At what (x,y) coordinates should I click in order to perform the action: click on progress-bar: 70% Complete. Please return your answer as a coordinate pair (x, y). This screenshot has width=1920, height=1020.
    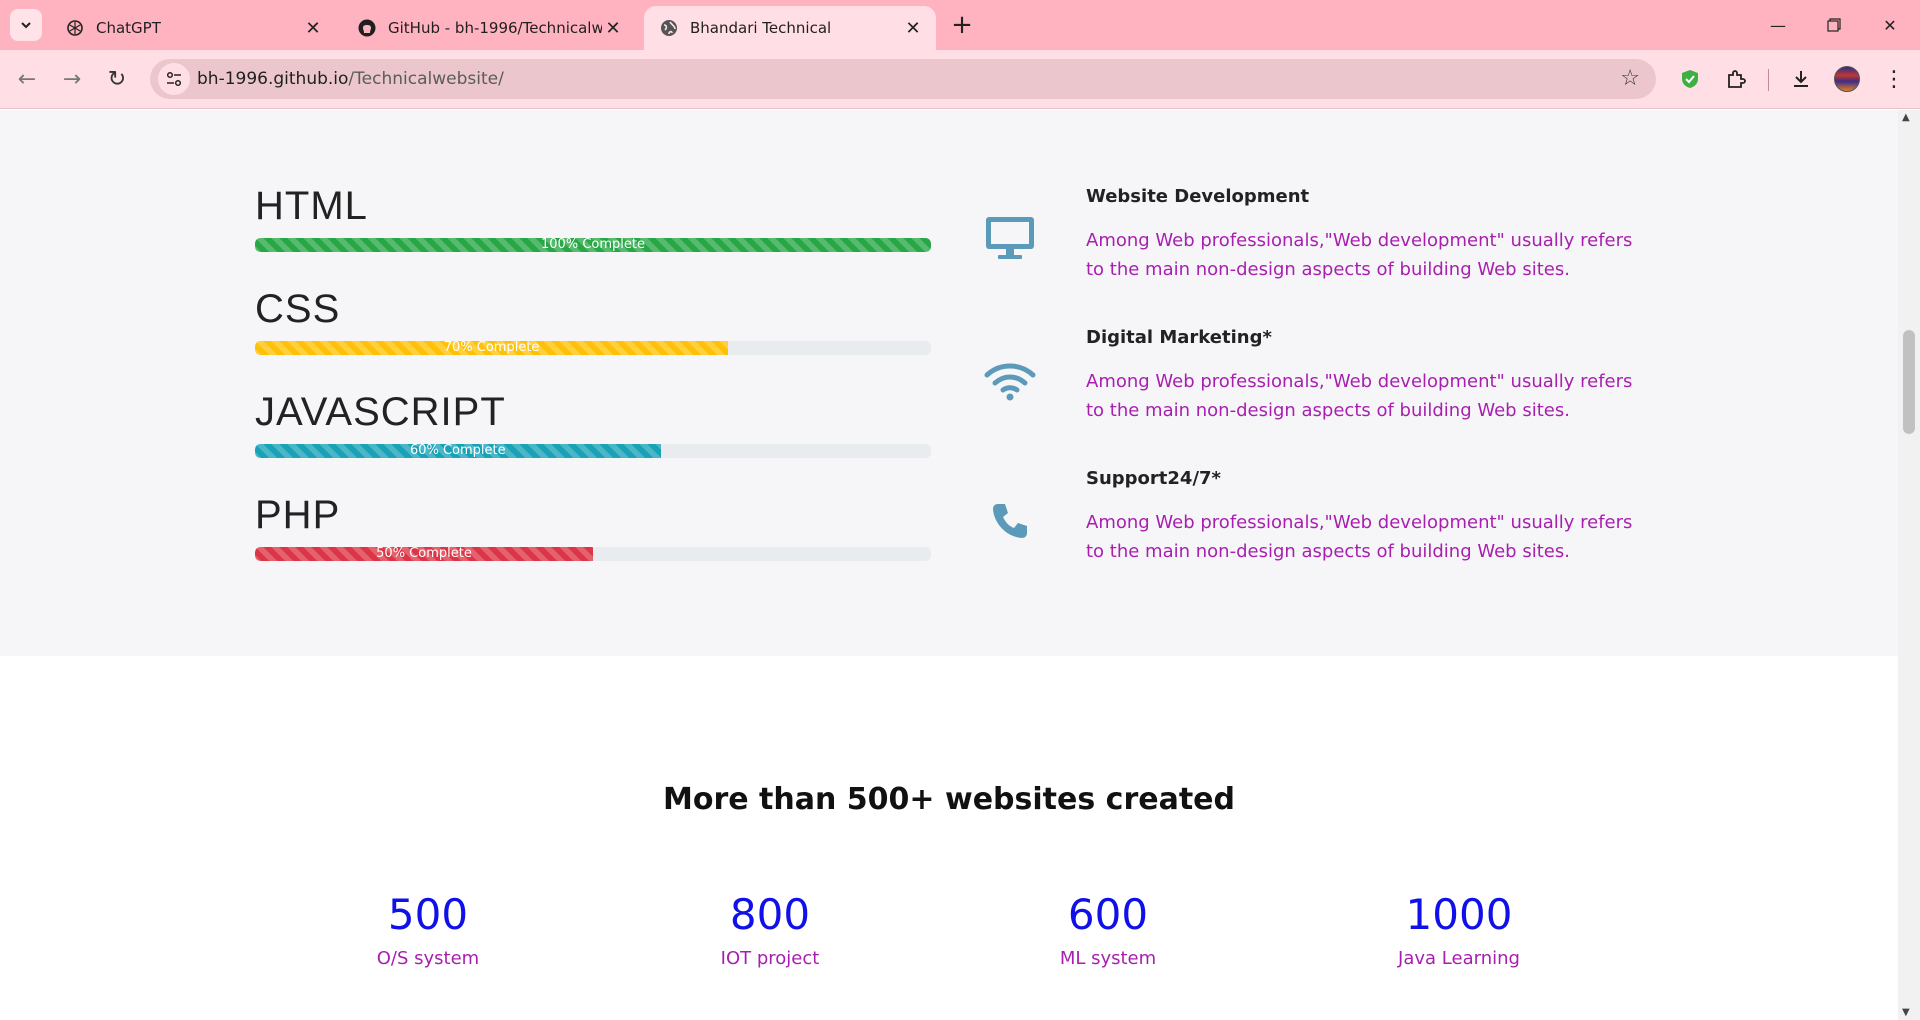
    Looking at the image, I should click on (492, 348).